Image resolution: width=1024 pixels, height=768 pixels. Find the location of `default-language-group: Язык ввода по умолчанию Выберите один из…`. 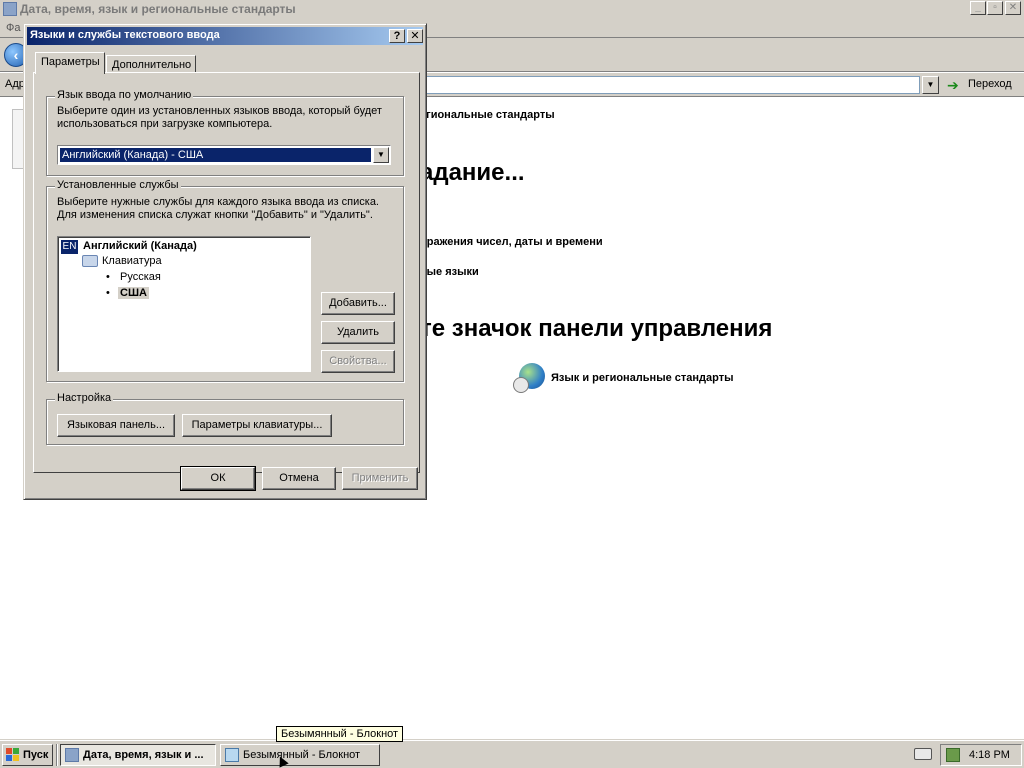

default-language-group: Язык ввода по умолчанию Выберите один из… is located at coordinates (225, 132).